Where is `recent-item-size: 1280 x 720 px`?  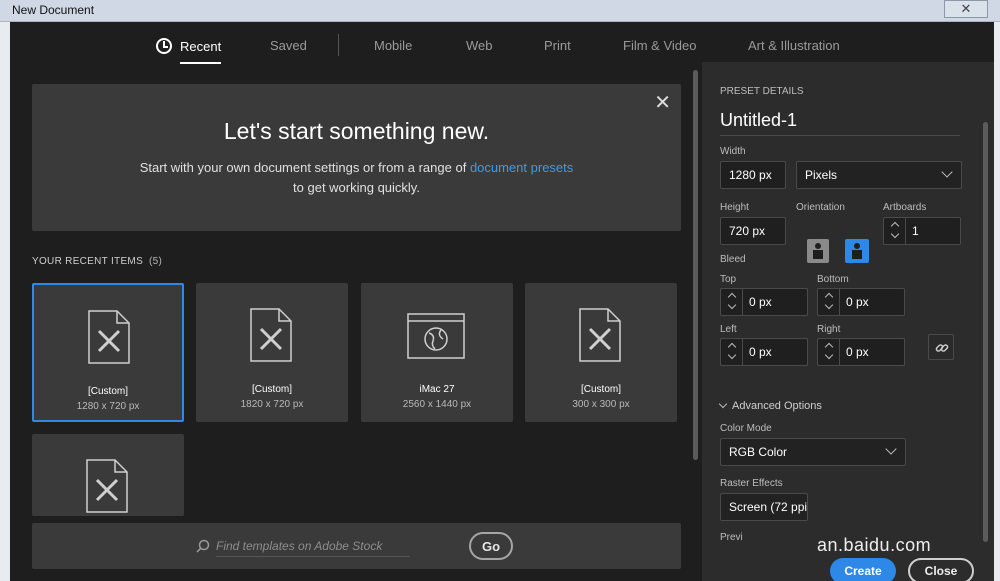
recent-item-size: 1280 x 720 px is located at coordinates (108, 406).